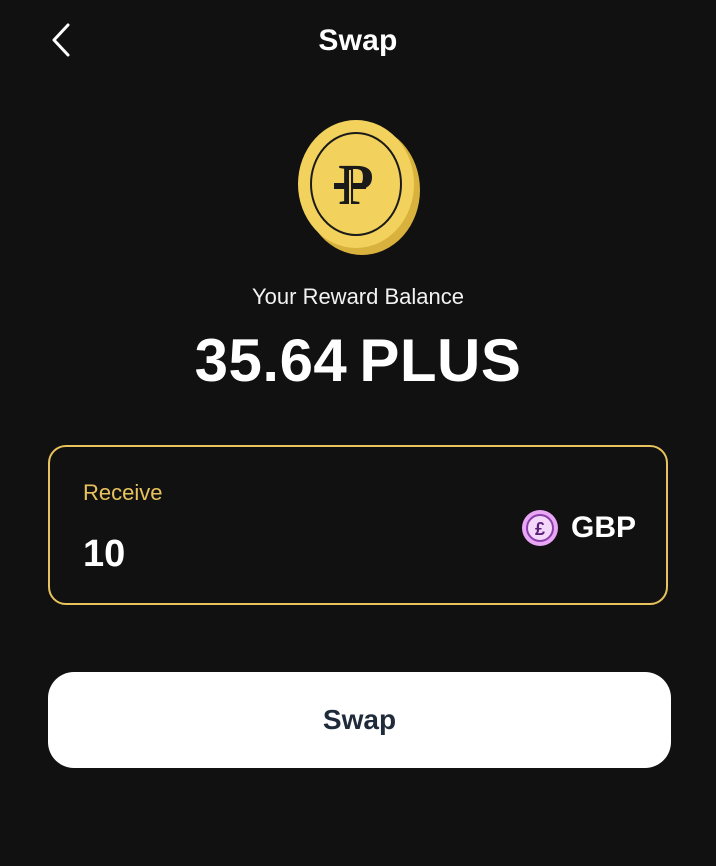 The width and height of the screenshot is (716, 866). I want to click on receive-amount-input, so click(273, 554).